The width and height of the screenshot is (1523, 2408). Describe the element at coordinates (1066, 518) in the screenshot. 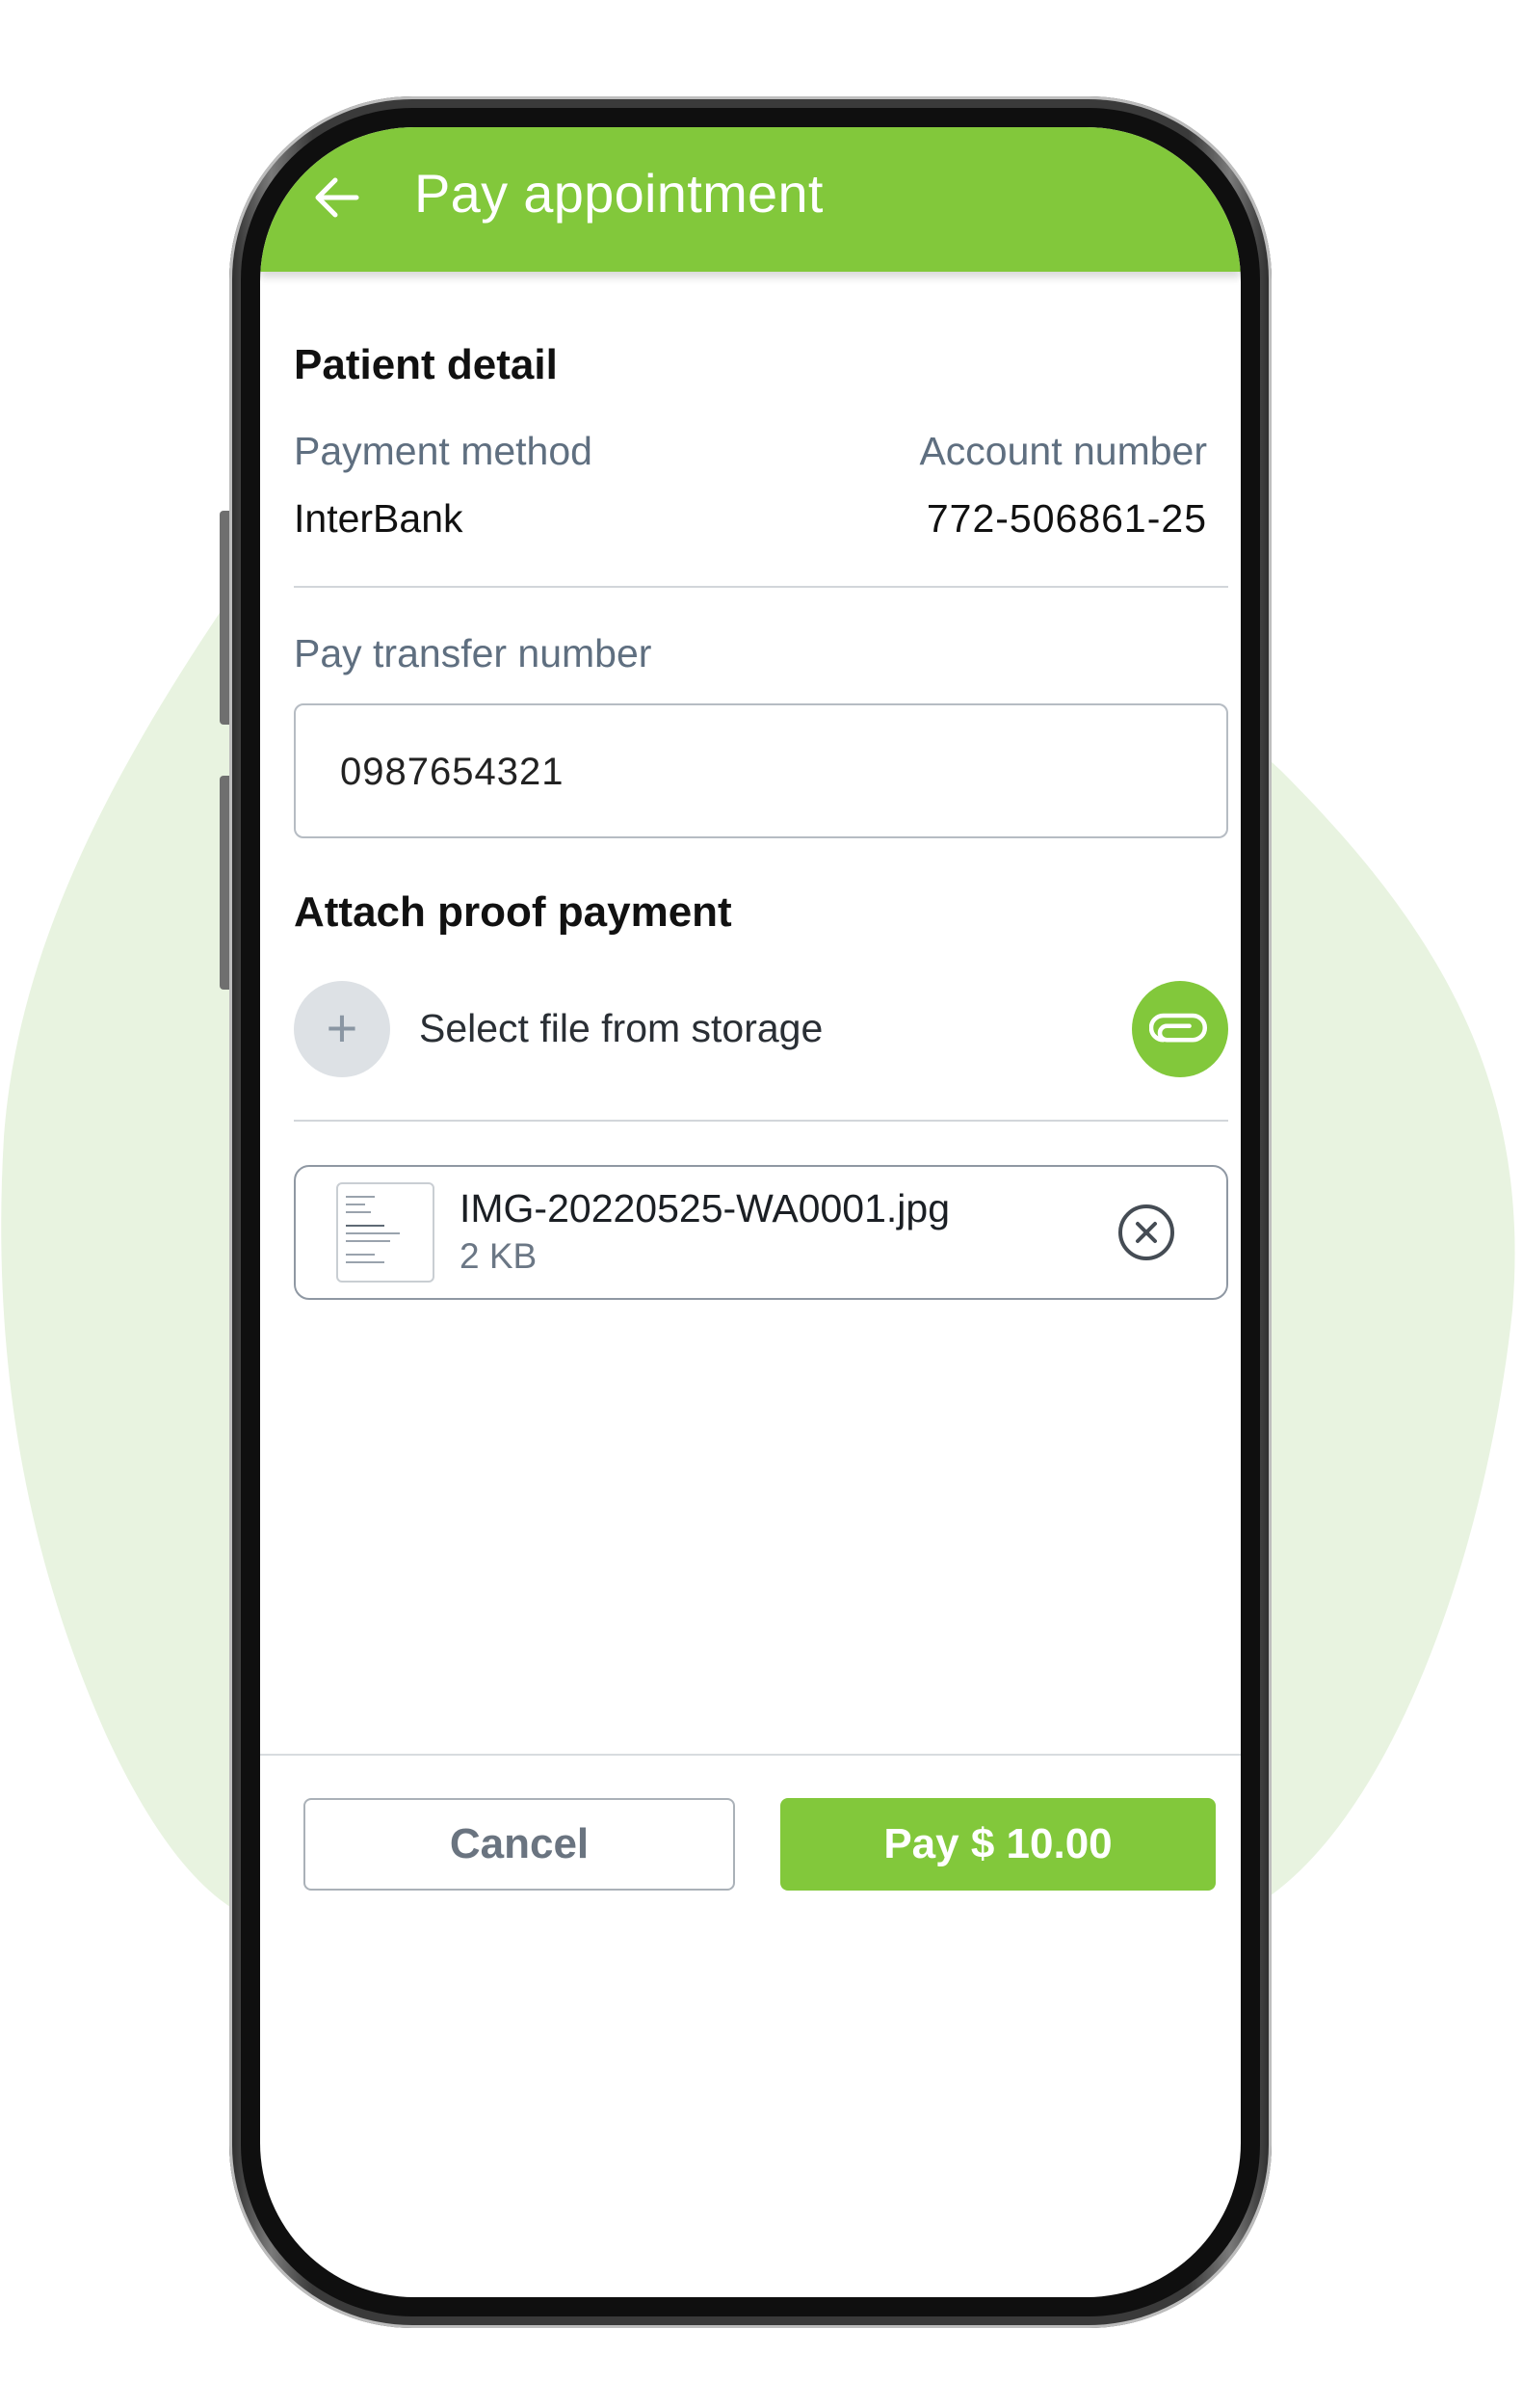

I see `account-number-value: 772-506861-25` at that location.